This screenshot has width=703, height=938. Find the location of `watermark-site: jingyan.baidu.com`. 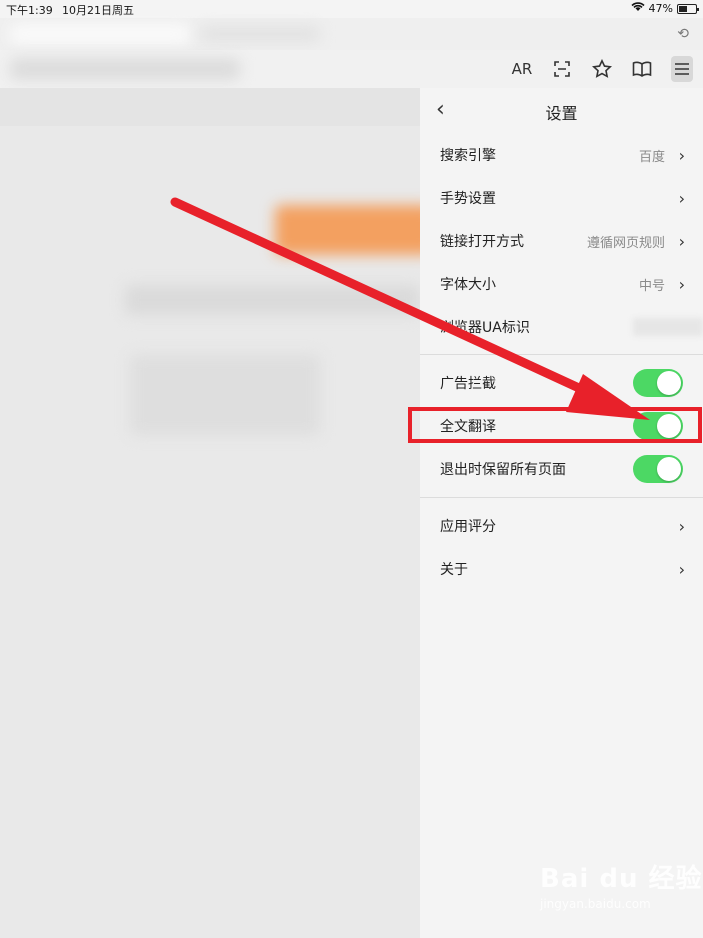

watermark-site: jingyan.baidu.com is located at coordinates (595, 904).